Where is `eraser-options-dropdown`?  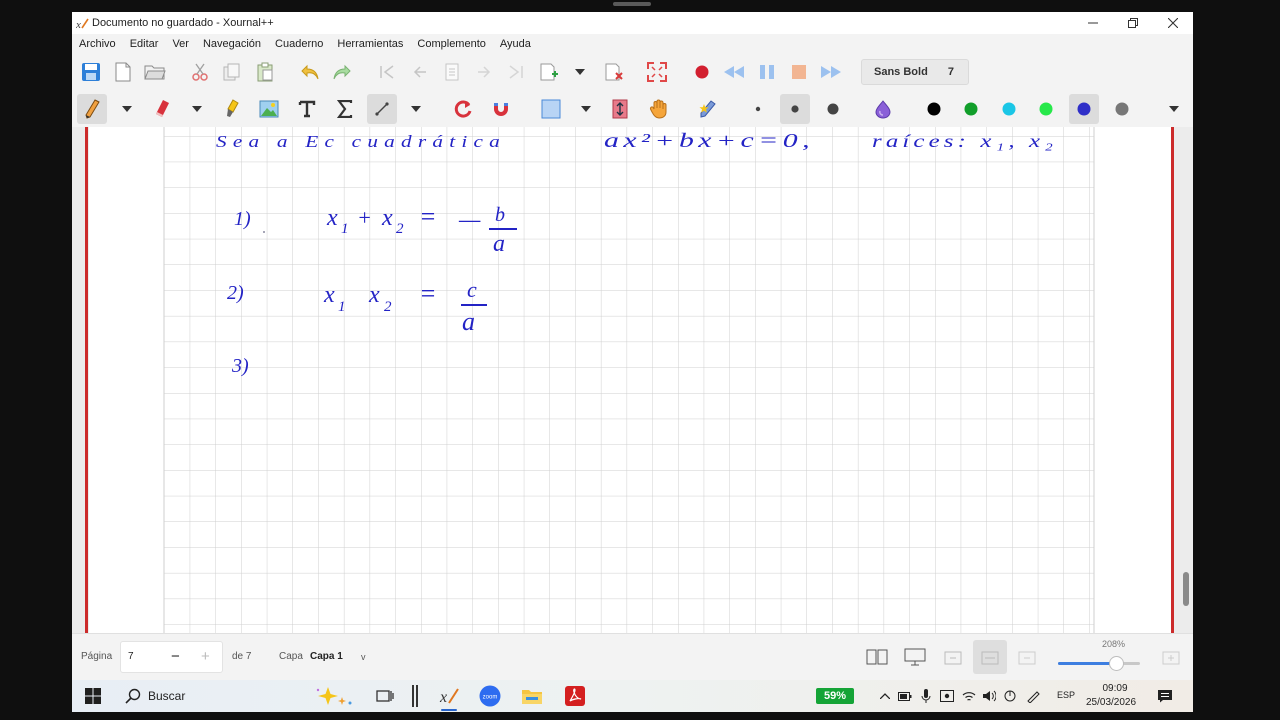
eraser-options-dropdown is located at coordinates (197, 109).